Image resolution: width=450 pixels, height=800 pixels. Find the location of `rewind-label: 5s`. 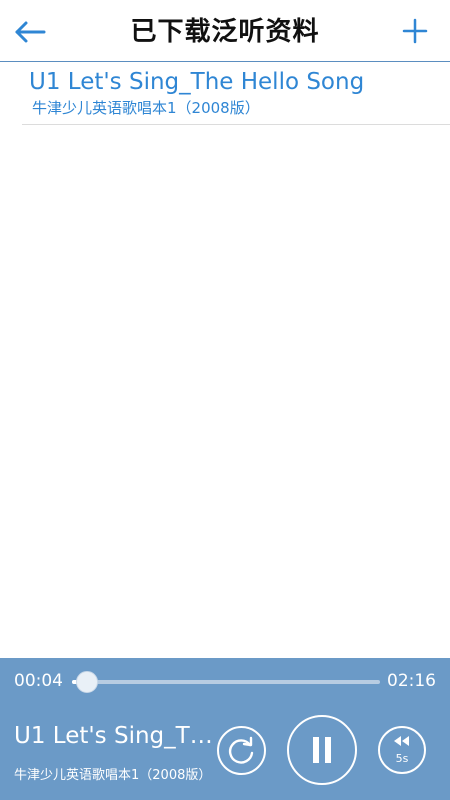

rewind-label: 5s is located at coordinates (402, 758).